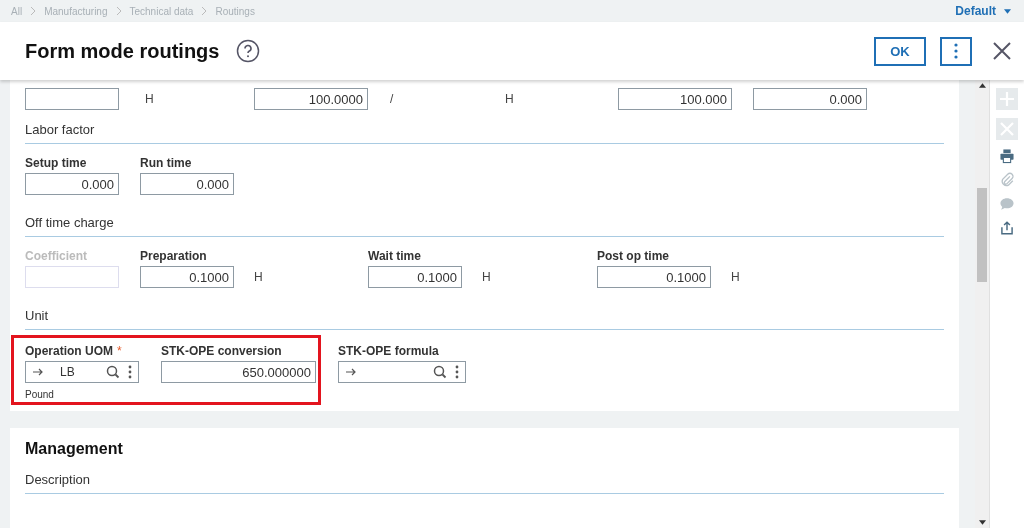 The width and height of the screenshot is (1024, 528). What do you see at coordinates (82, 372) in the screenshot?
I see `lookup-field: LB` at bounding box center [82, 372].